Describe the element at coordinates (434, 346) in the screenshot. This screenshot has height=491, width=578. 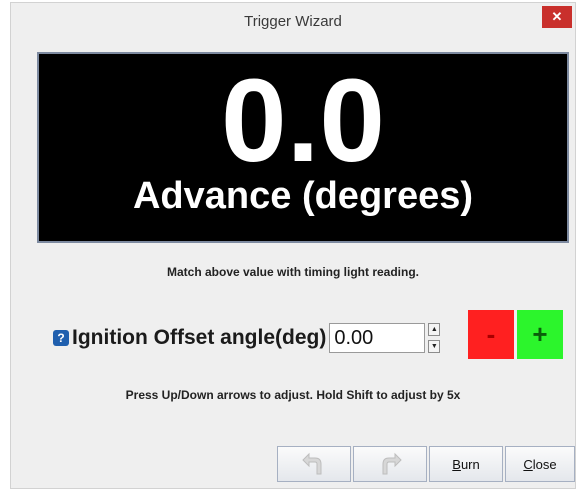
I see `spin-down-button: ▼` at that location.